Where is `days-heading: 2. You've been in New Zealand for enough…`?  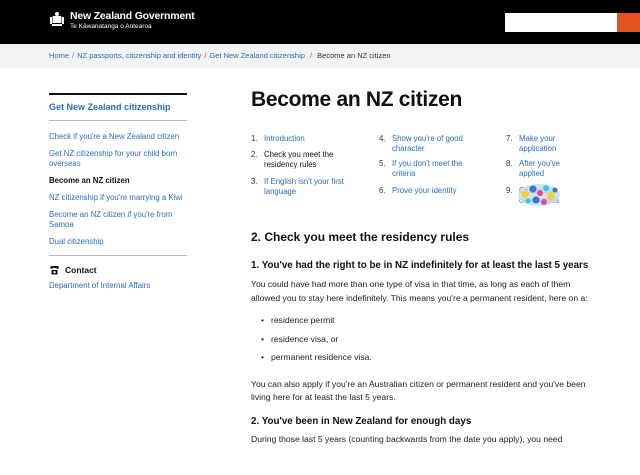 days-heading: 2. You've been in New Zealand for enough… is located at coordinates (361, 421).